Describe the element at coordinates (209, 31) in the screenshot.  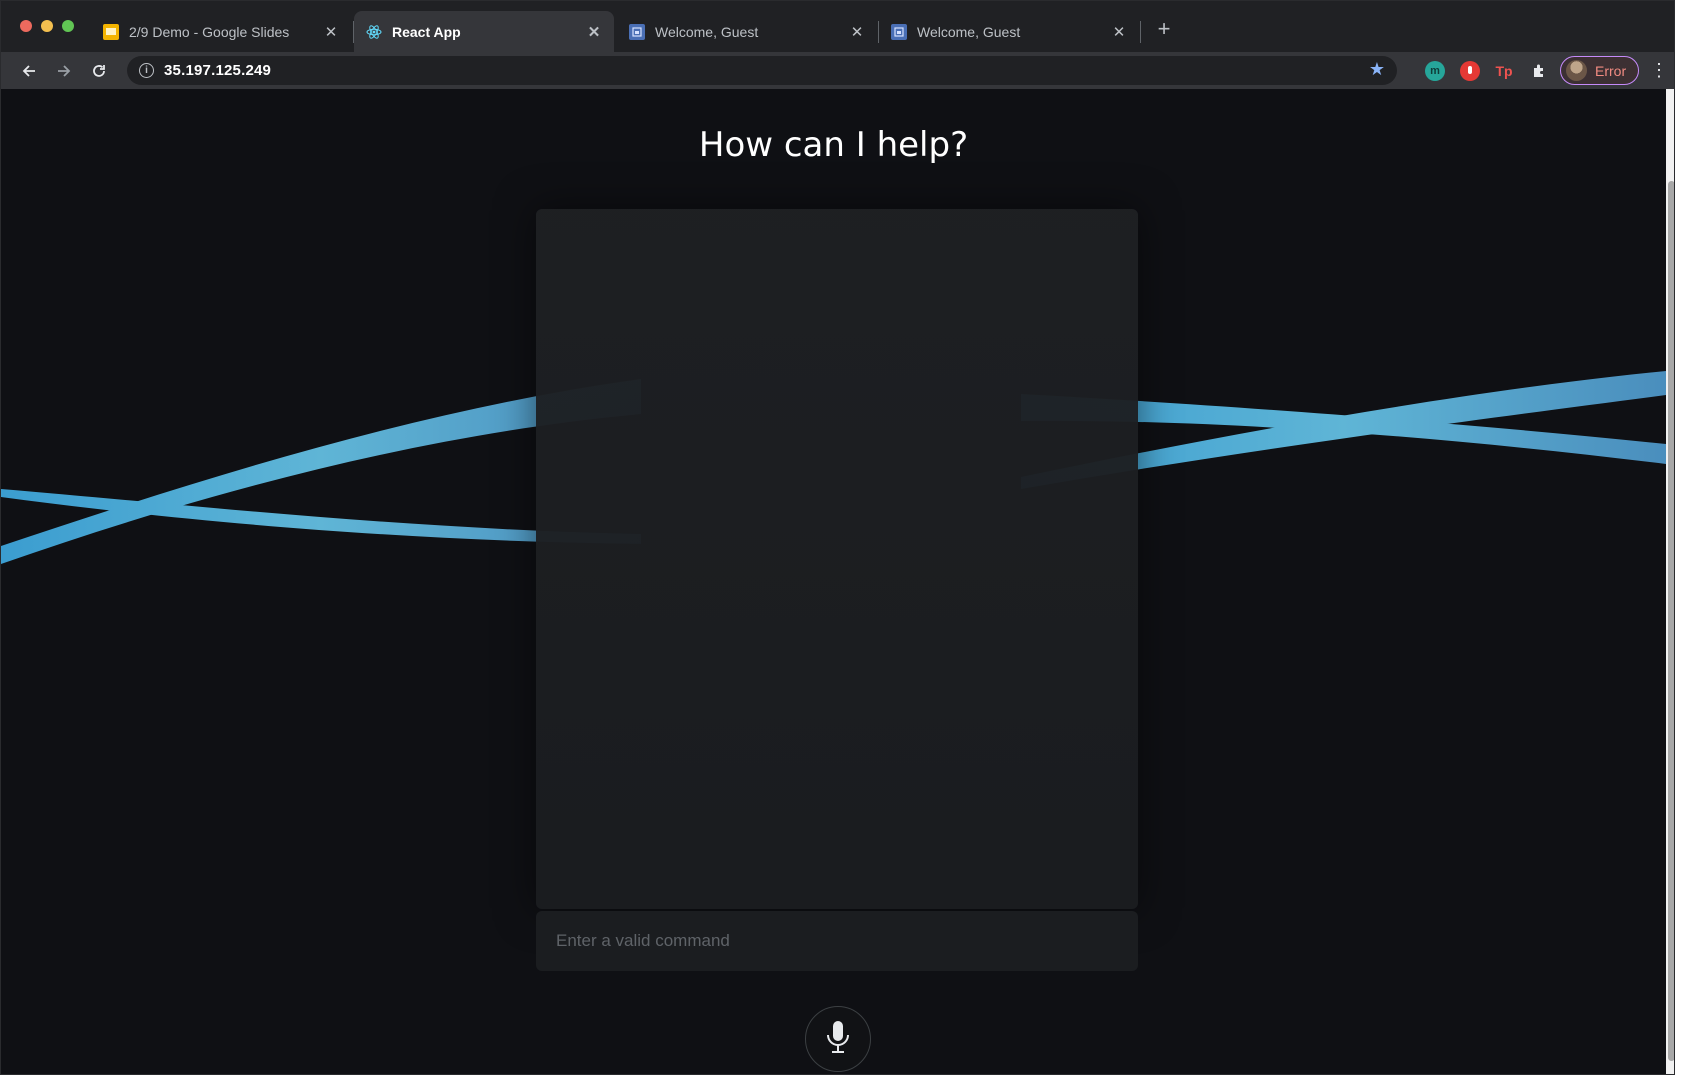
I see `tab-title: 2/9 Demo - Google Slides` at that location.